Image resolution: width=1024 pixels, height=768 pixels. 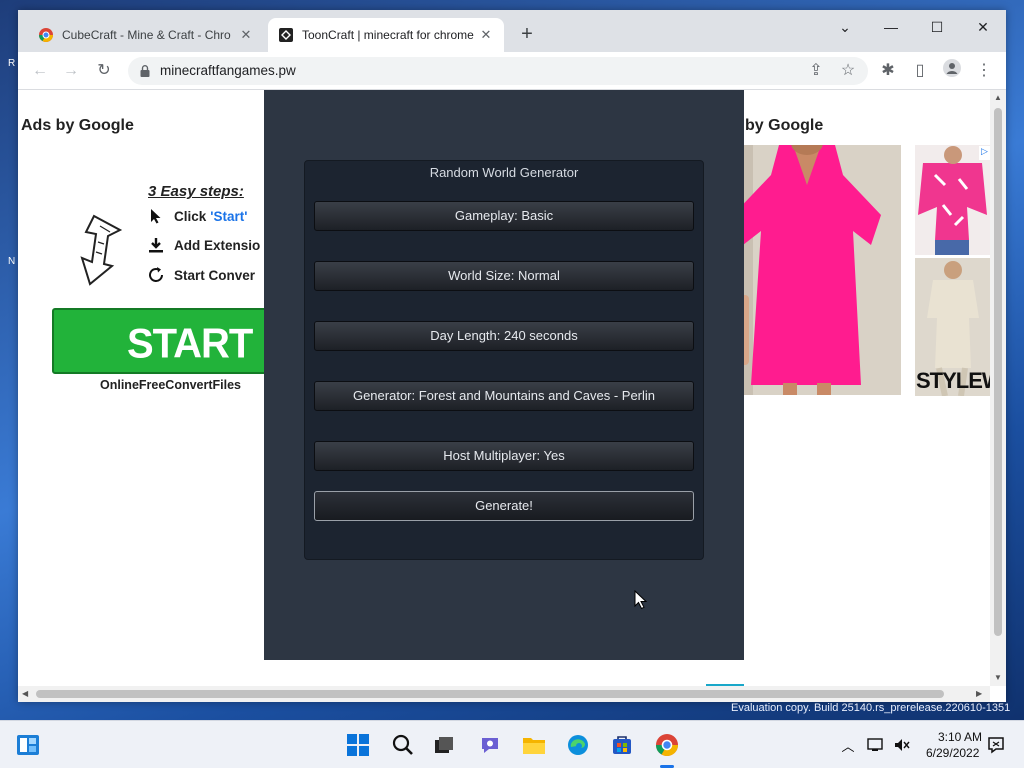 I want to click on ad-caption: OnlineFreeConvertFiles, so click(x=171, y=385).